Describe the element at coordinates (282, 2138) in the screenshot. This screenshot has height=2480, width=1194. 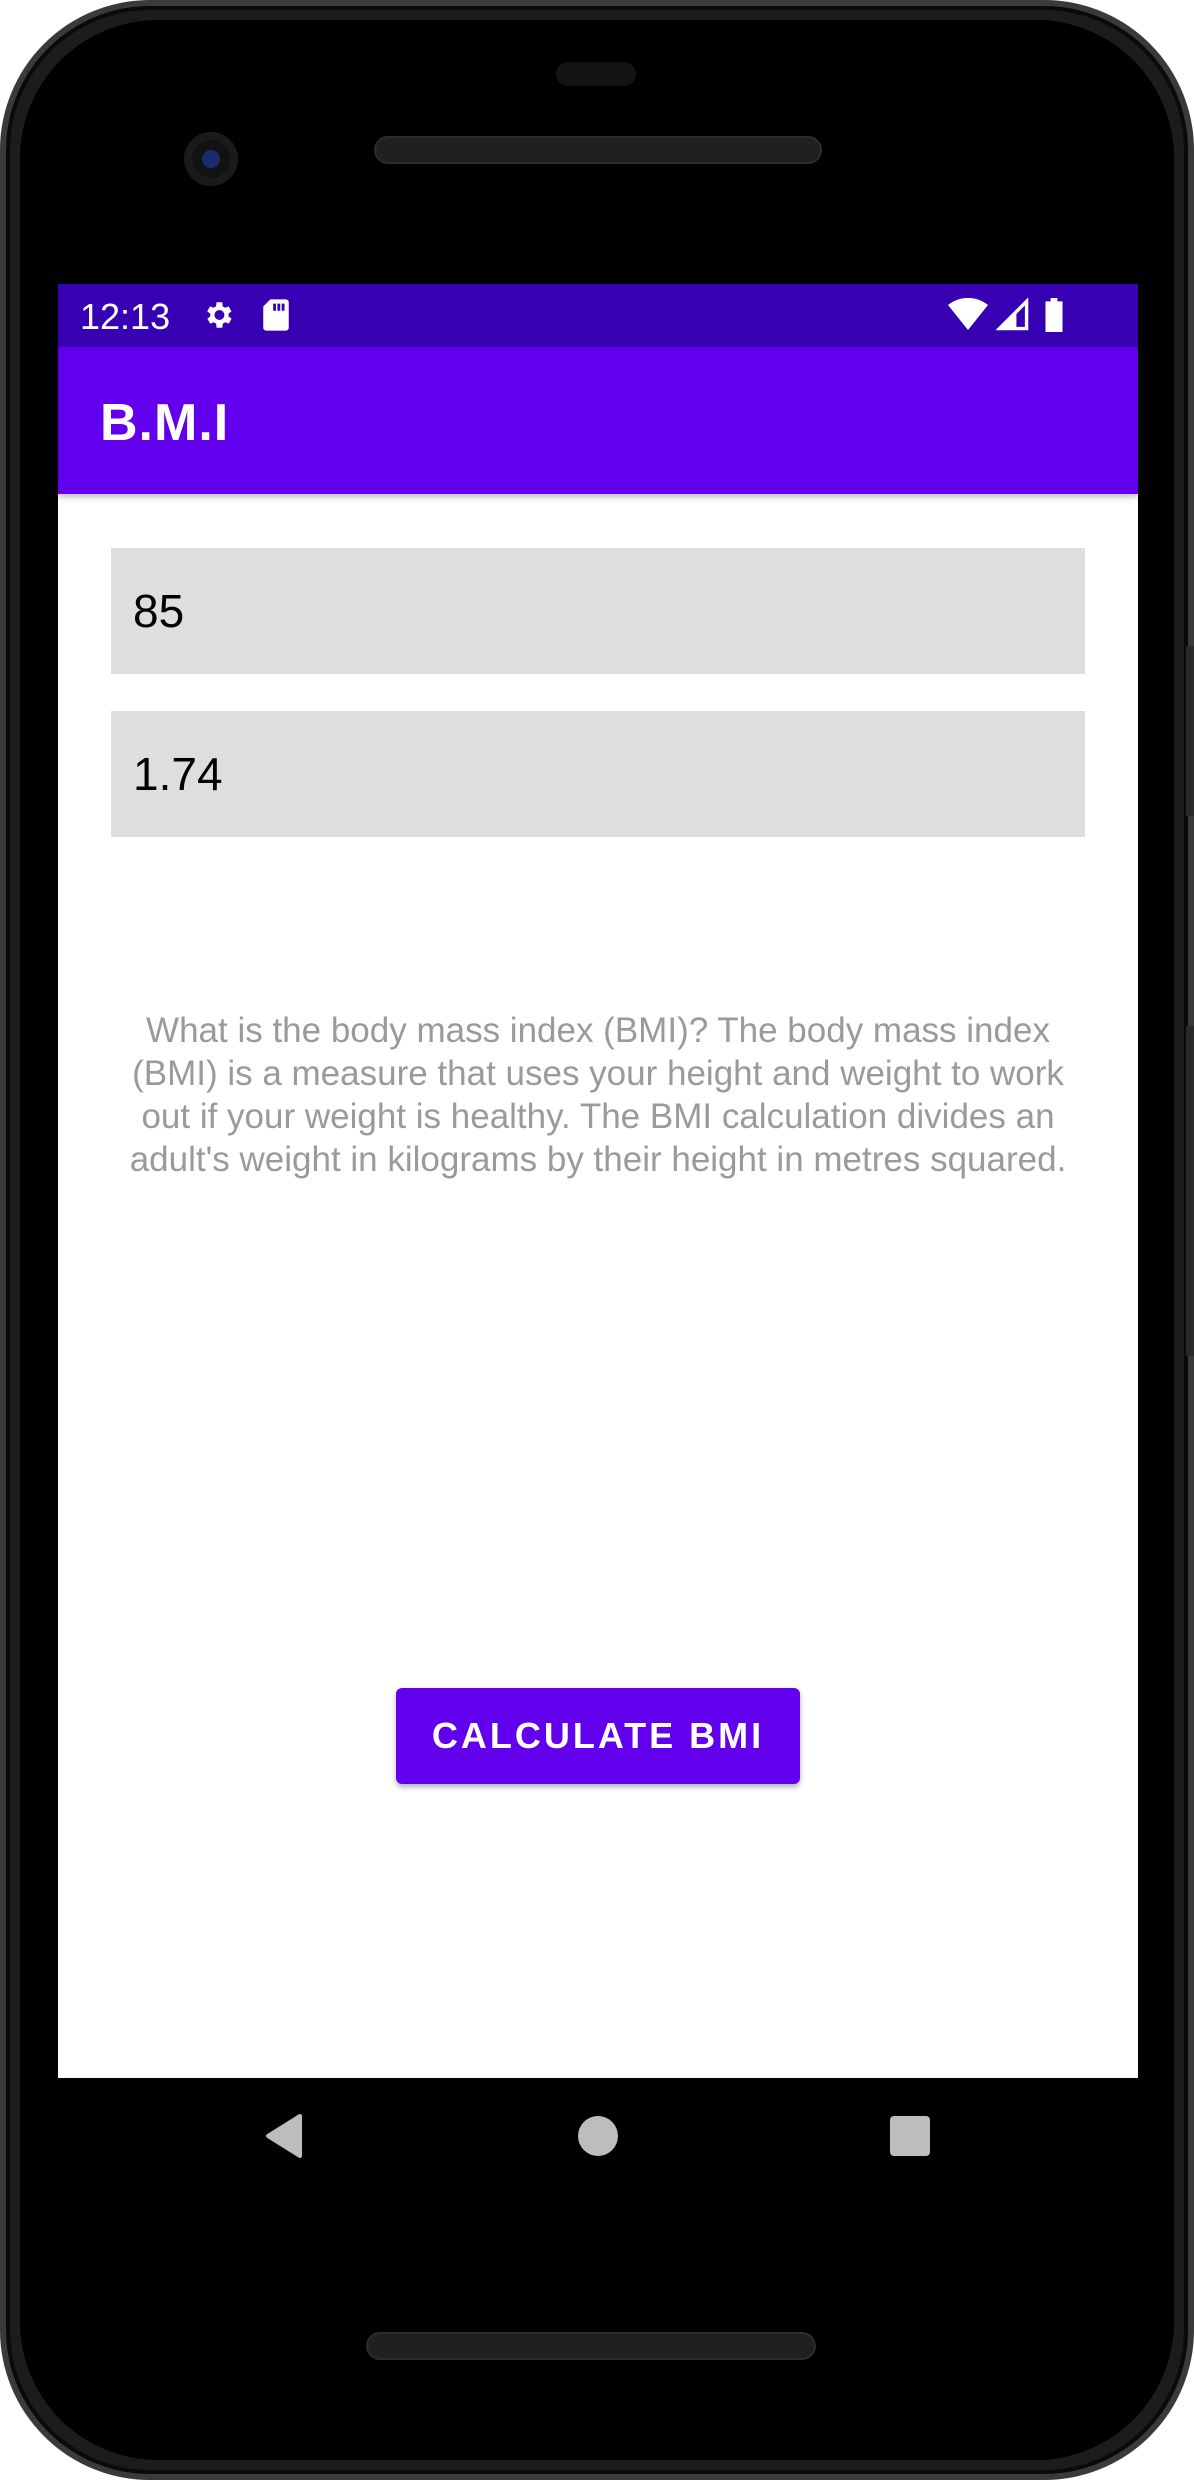
I see `back-icon` at that location.